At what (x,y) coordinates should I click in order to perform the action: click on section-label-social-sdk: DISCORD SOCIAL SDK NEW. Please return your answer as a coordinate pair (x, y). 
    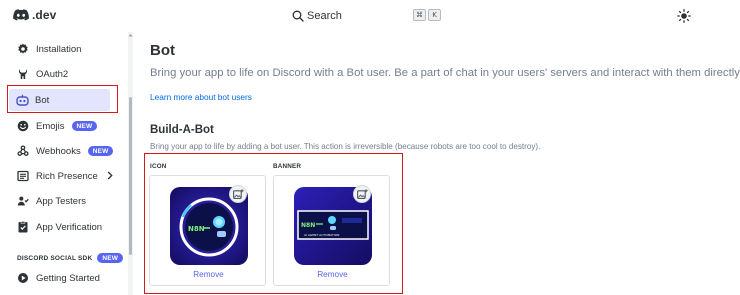
    Looking at the image, I should click on (70, 258).